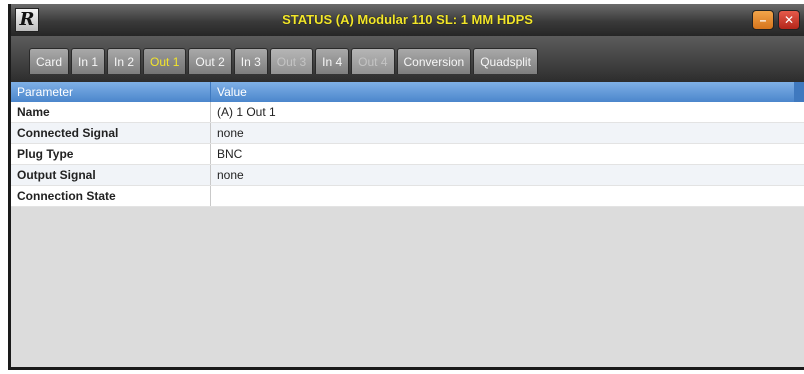  What do you see at coordinates (111, 133) in the screenshot?
I see `parameter-cell: Connected Signal` at bounding box center [111, 133].